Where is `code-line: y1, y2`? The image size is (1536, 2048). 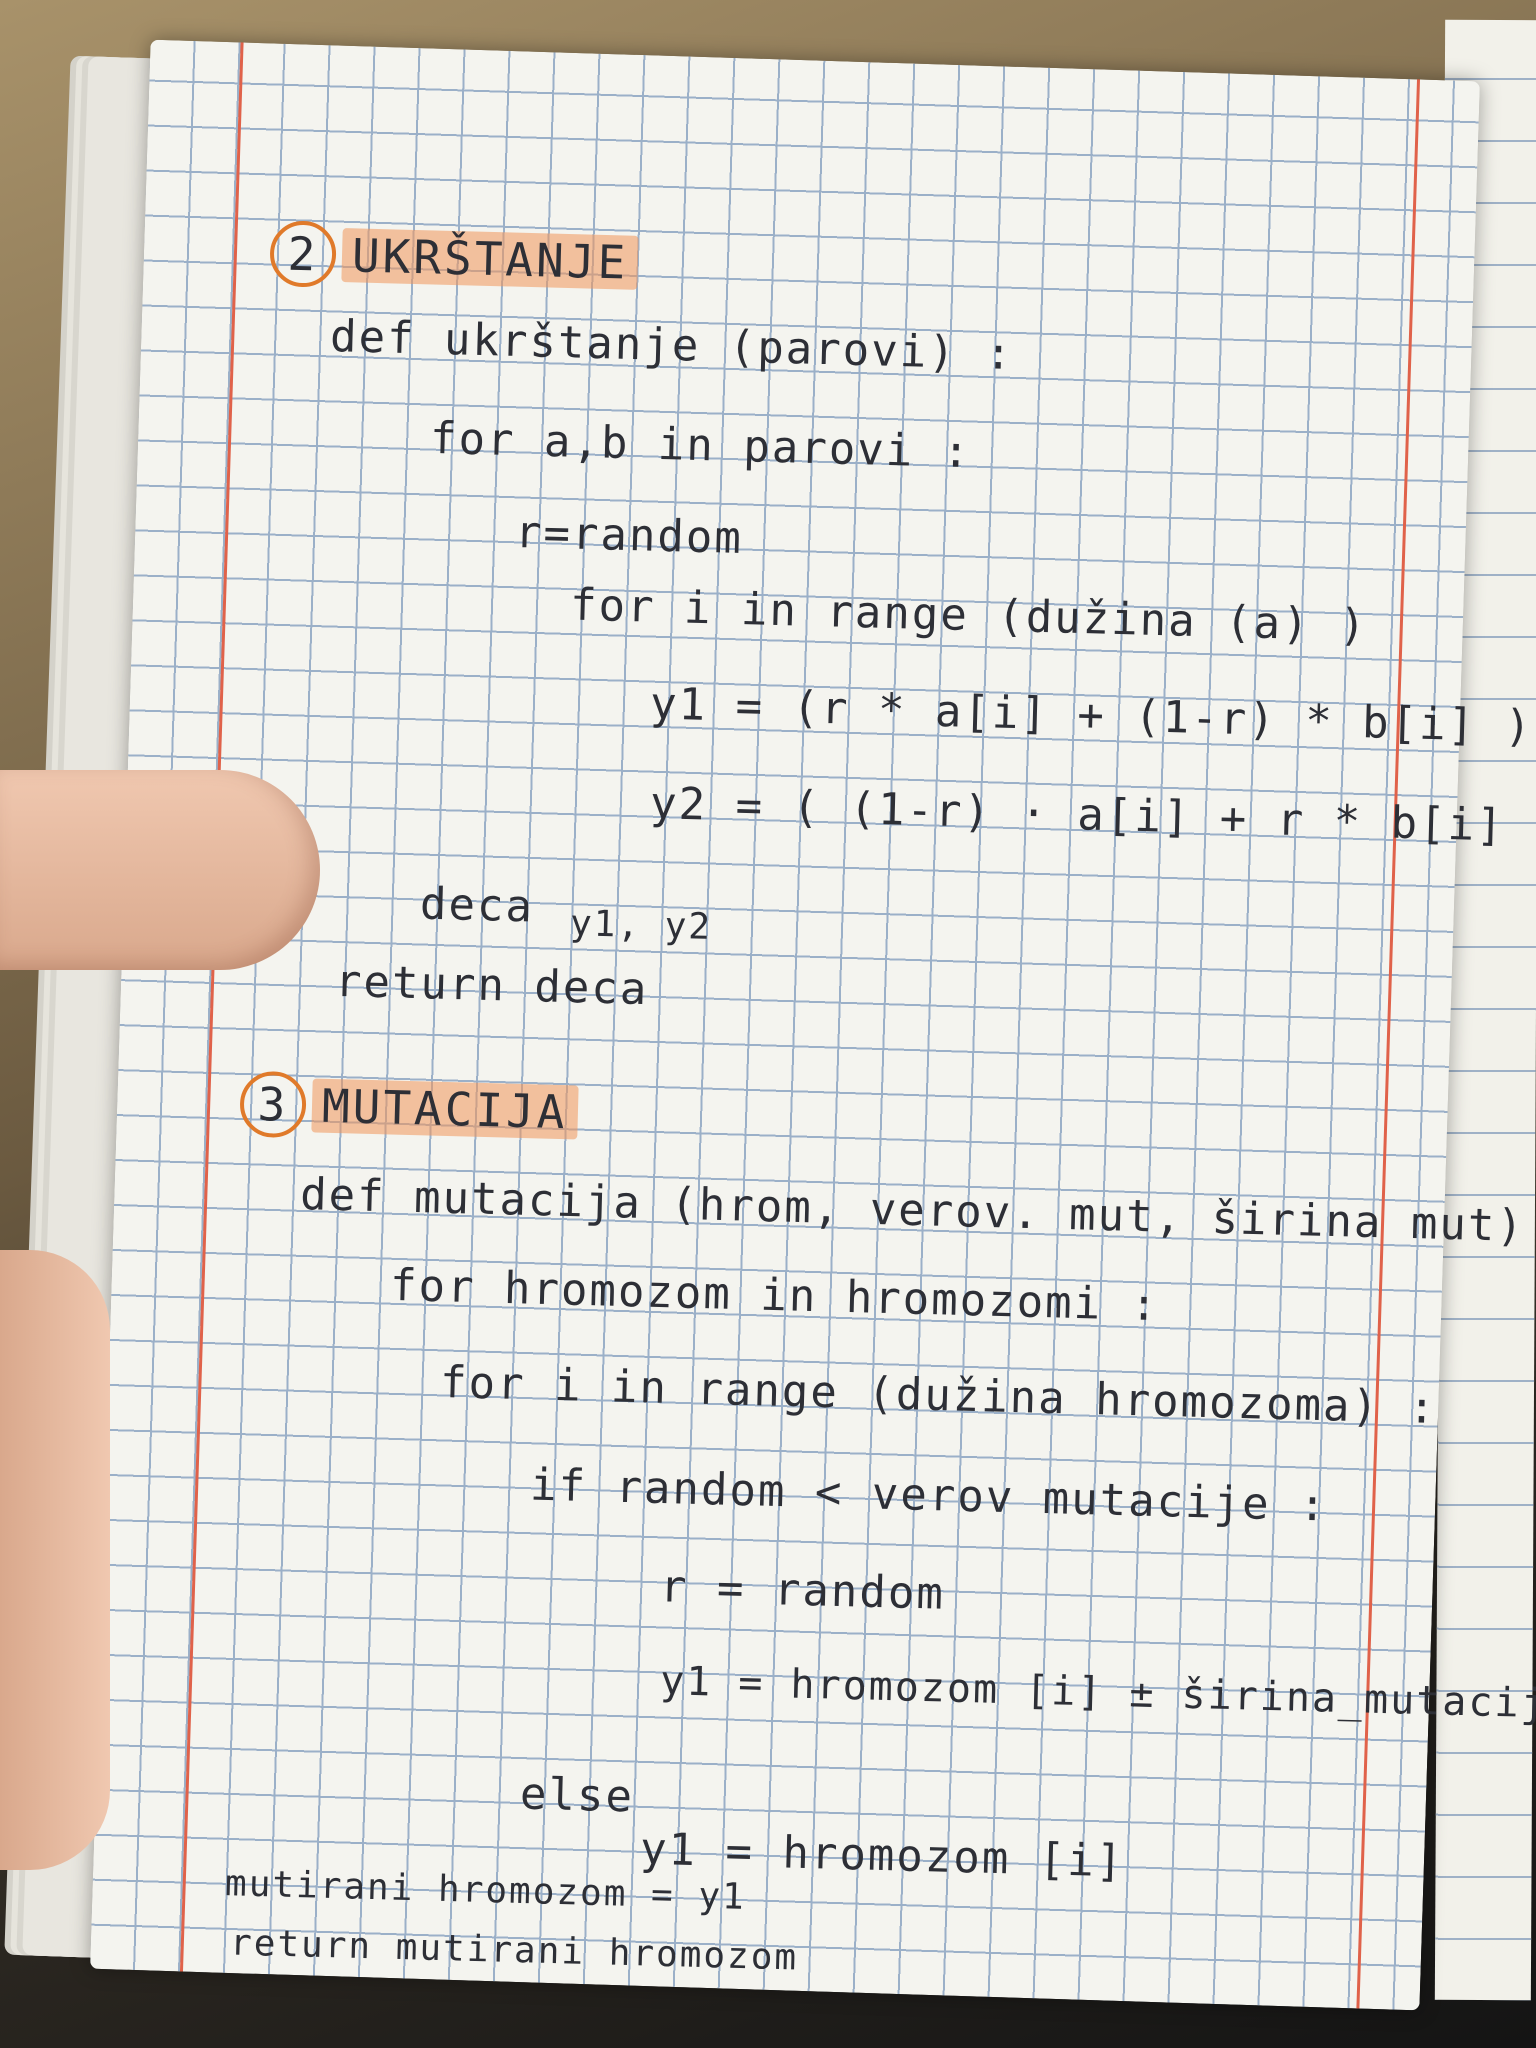
code-line: y1, y2 is located at coordinates (641, 925).